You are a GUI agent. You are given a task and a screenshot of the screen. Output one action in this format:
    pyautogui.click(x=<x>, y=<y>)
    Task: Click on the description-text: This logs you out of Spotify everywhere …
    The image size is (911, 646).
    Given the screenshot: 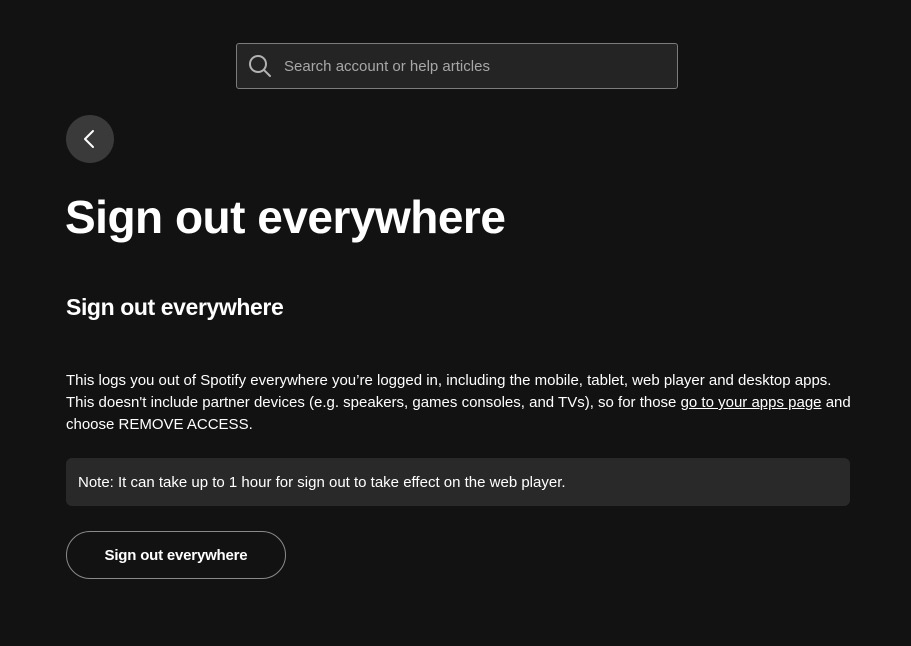 What is the action you would take?
    pyautogui.click(x=461, y=403)
    